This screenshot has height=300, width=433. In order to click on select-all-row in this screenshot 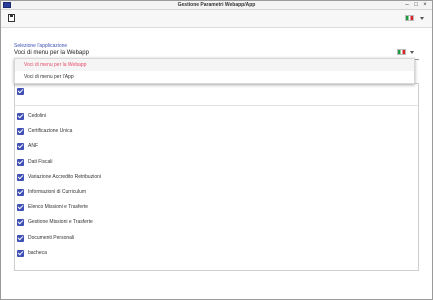, I will do `click(207, 92)`.